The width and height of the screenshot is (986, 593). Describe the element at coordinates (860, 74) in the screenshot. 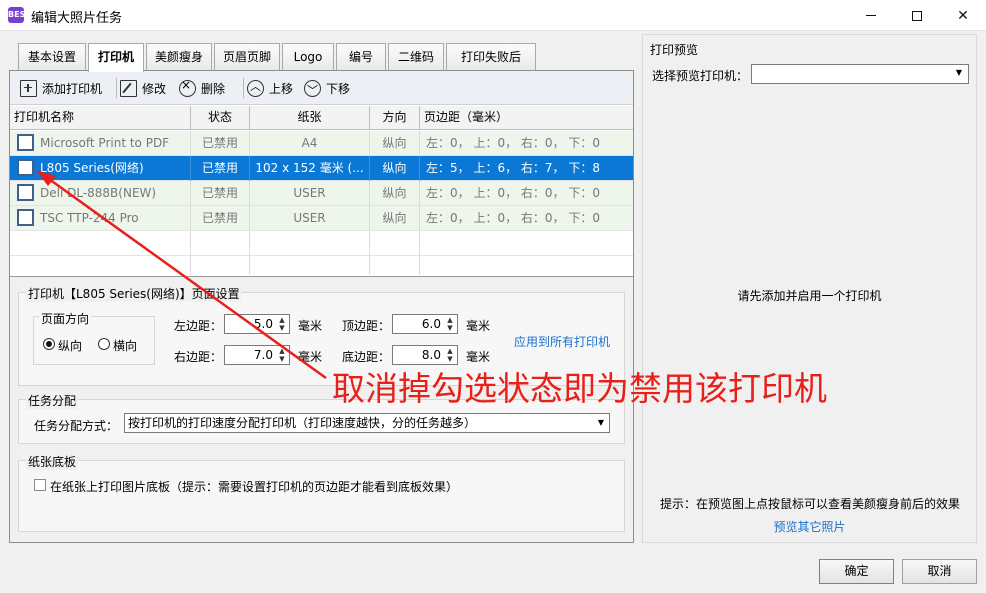

I see `preview-printer-select: ▼` at that location.